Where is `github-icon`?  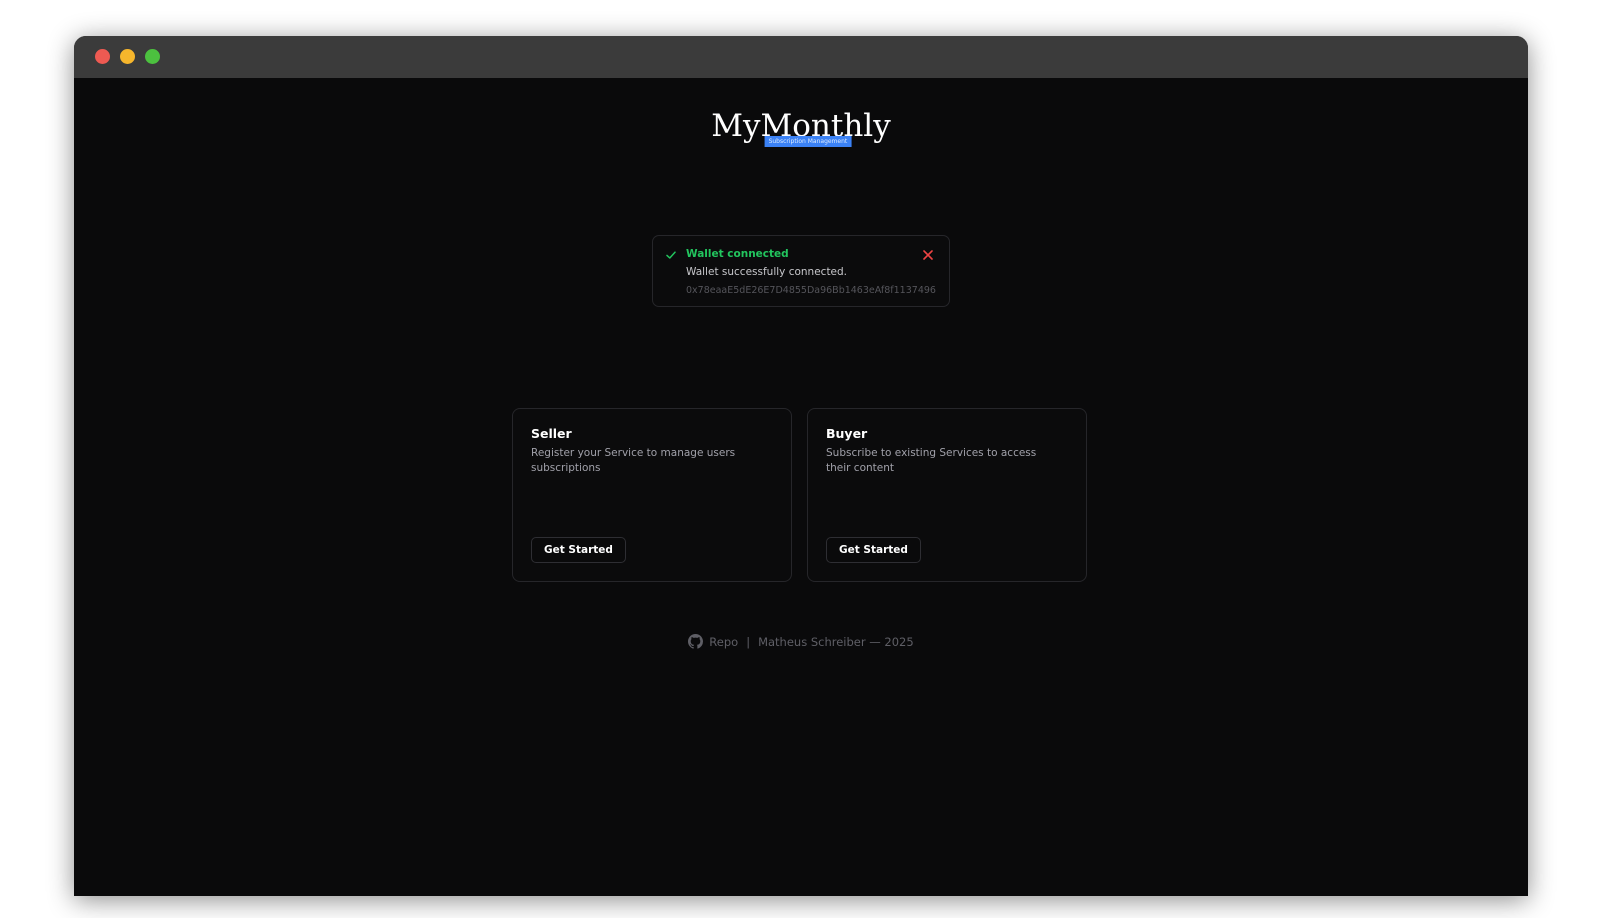
github-icon is located at coordinates (696, 641).